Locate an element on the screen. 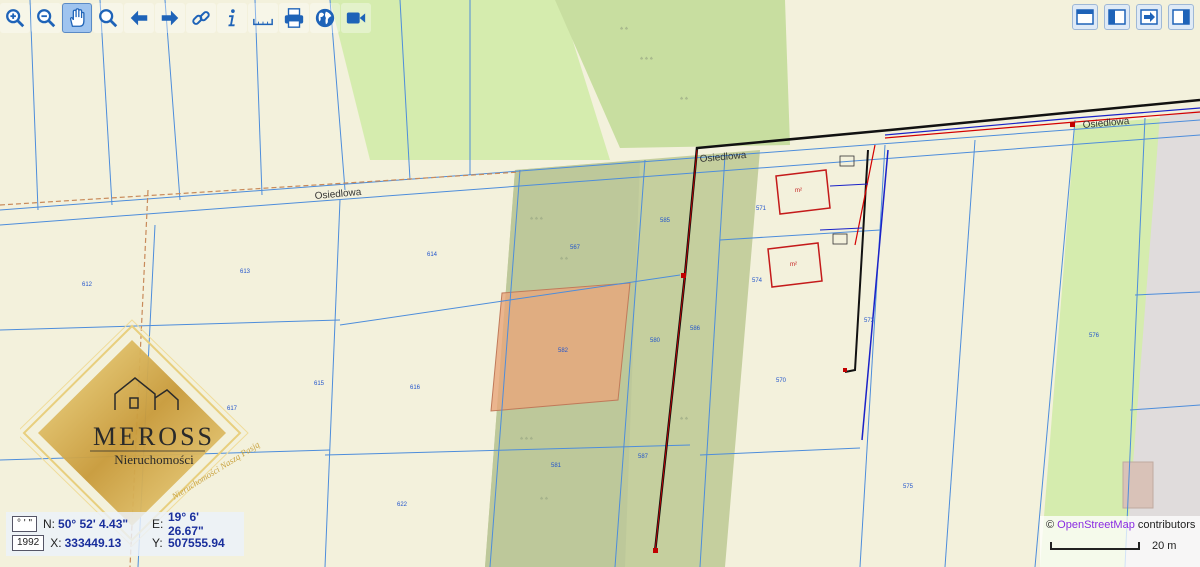 The height and width of the screenshot is (567, 1200). x-value: 333449.13 is located at coordinates (93, 543).